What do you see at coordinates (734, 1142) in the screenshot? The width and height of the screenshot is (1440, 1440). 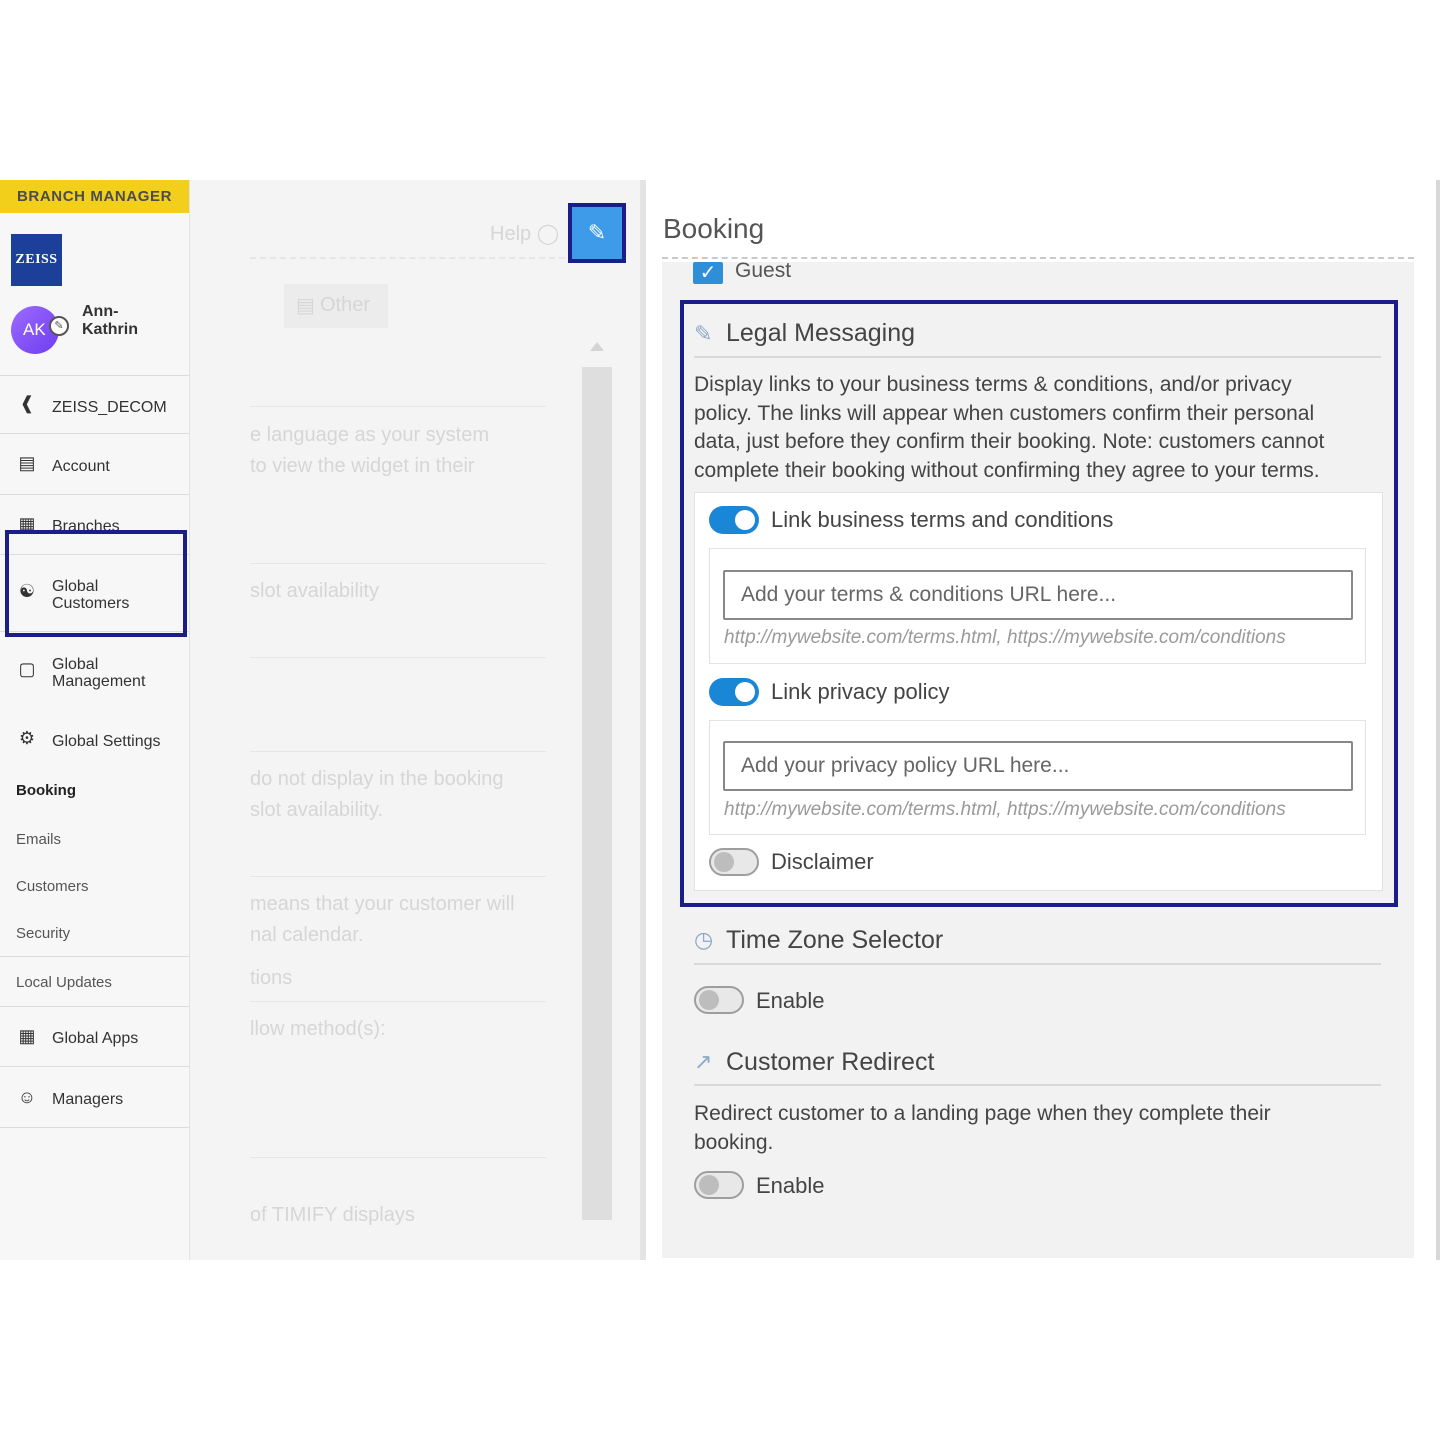 I see `redirect-description-line: booking.` at bounding box center [734, 1142].